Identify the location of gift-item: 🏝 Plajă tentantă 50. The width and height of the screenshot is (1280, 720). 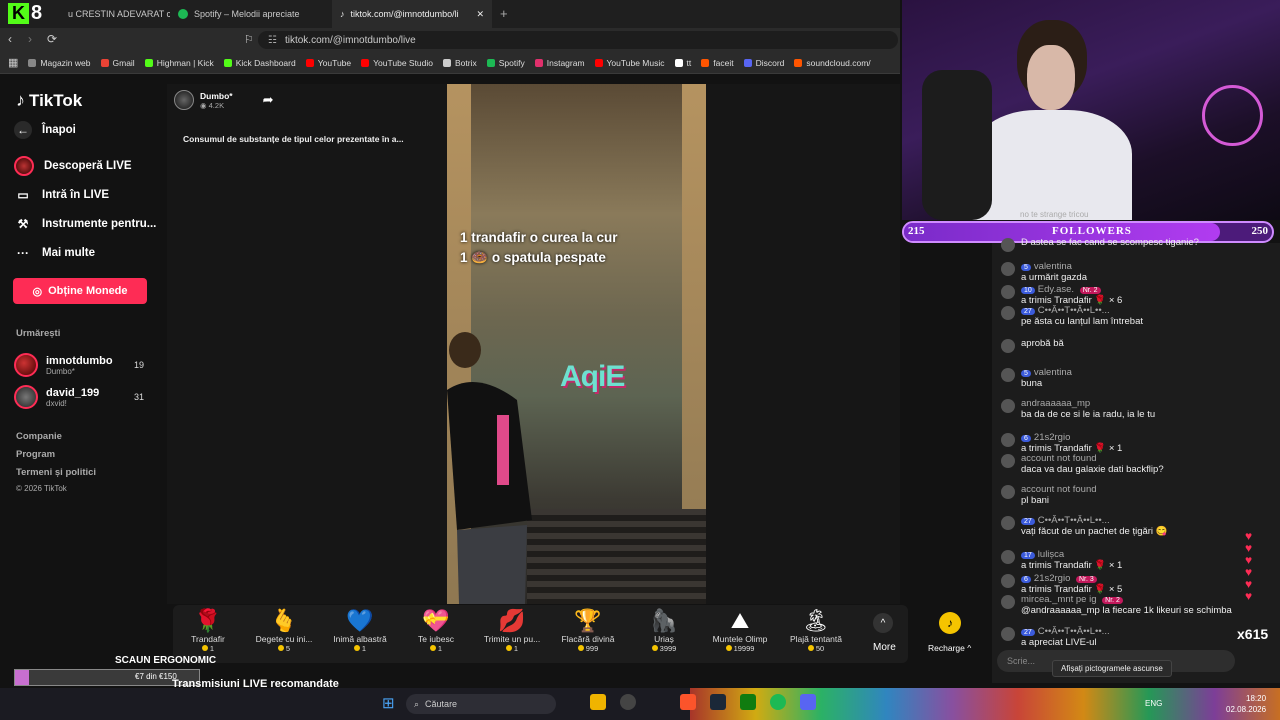
(816, 630).